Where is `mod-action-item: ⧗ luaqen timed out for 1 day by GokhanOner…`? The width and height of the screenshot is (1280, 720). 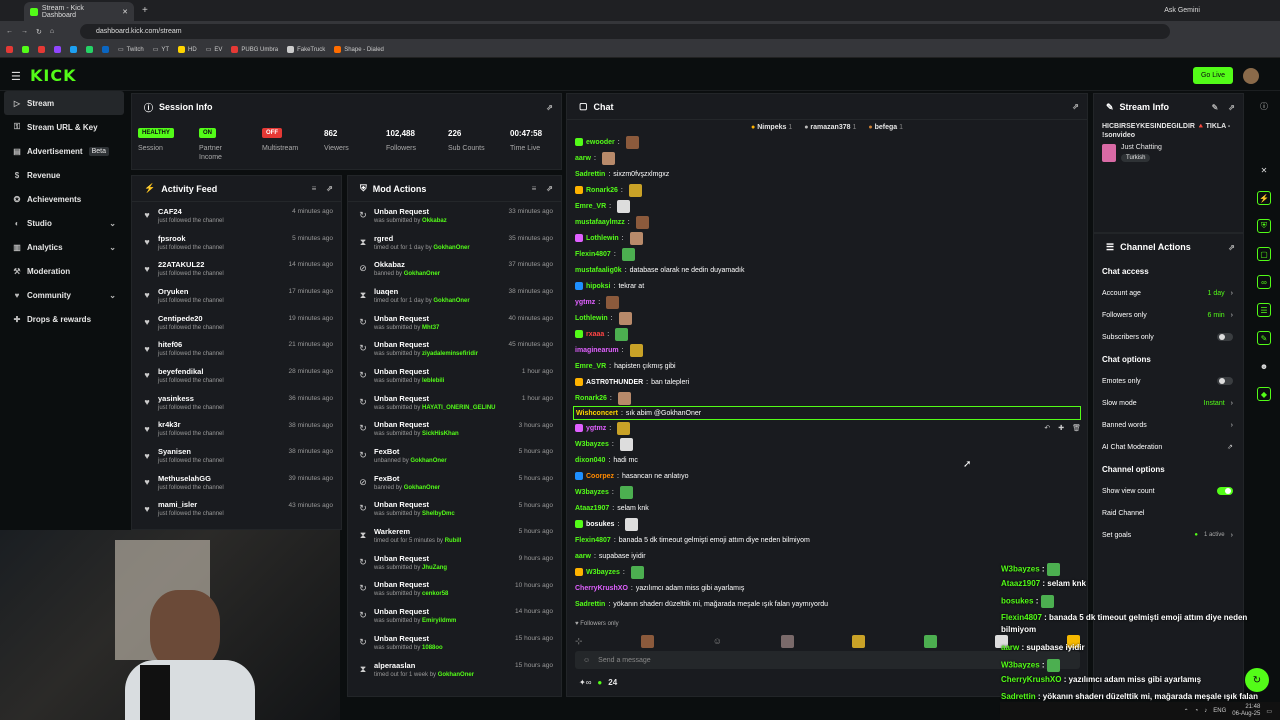
mod-action-item: ⧗ luaqen timed out for 1 day by GokhanOner… is located at coordinates (454, 295).